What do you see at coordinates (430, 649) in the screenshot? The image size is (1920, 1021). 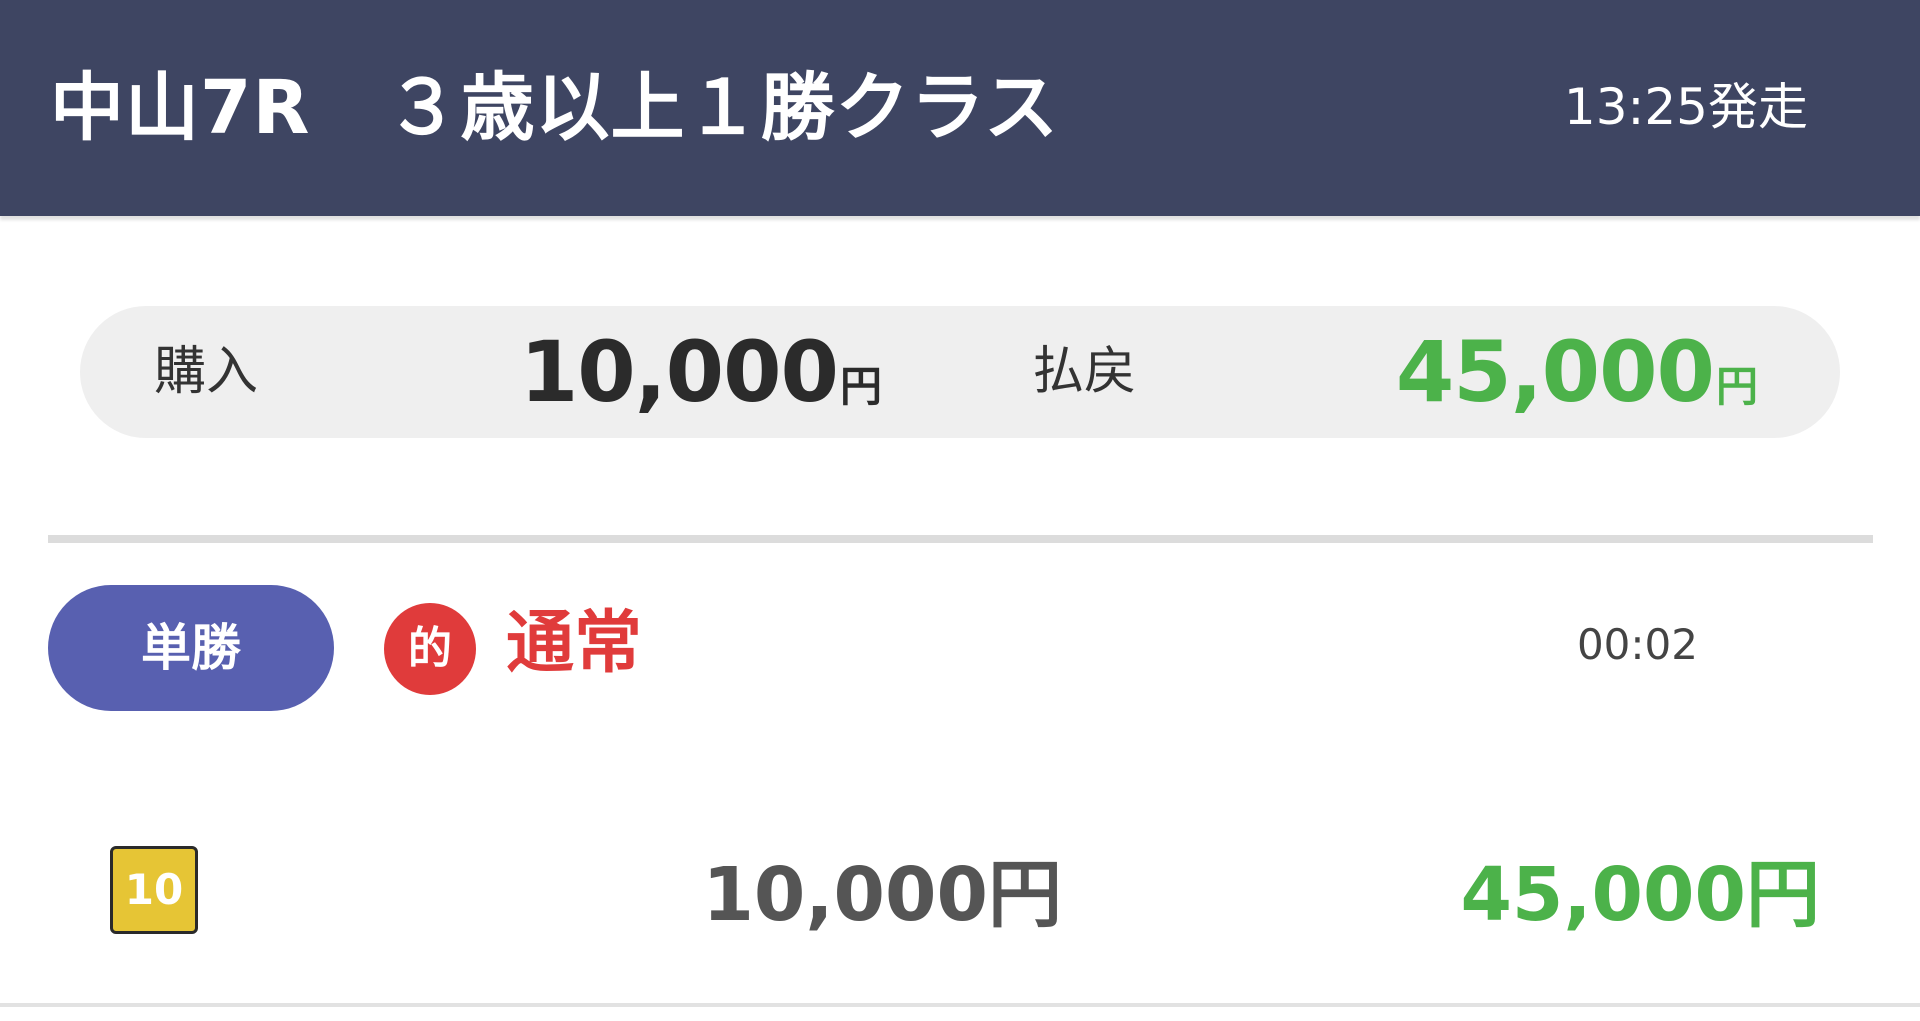 I see `hit-icon: 的` at bounding box center [430, 649].